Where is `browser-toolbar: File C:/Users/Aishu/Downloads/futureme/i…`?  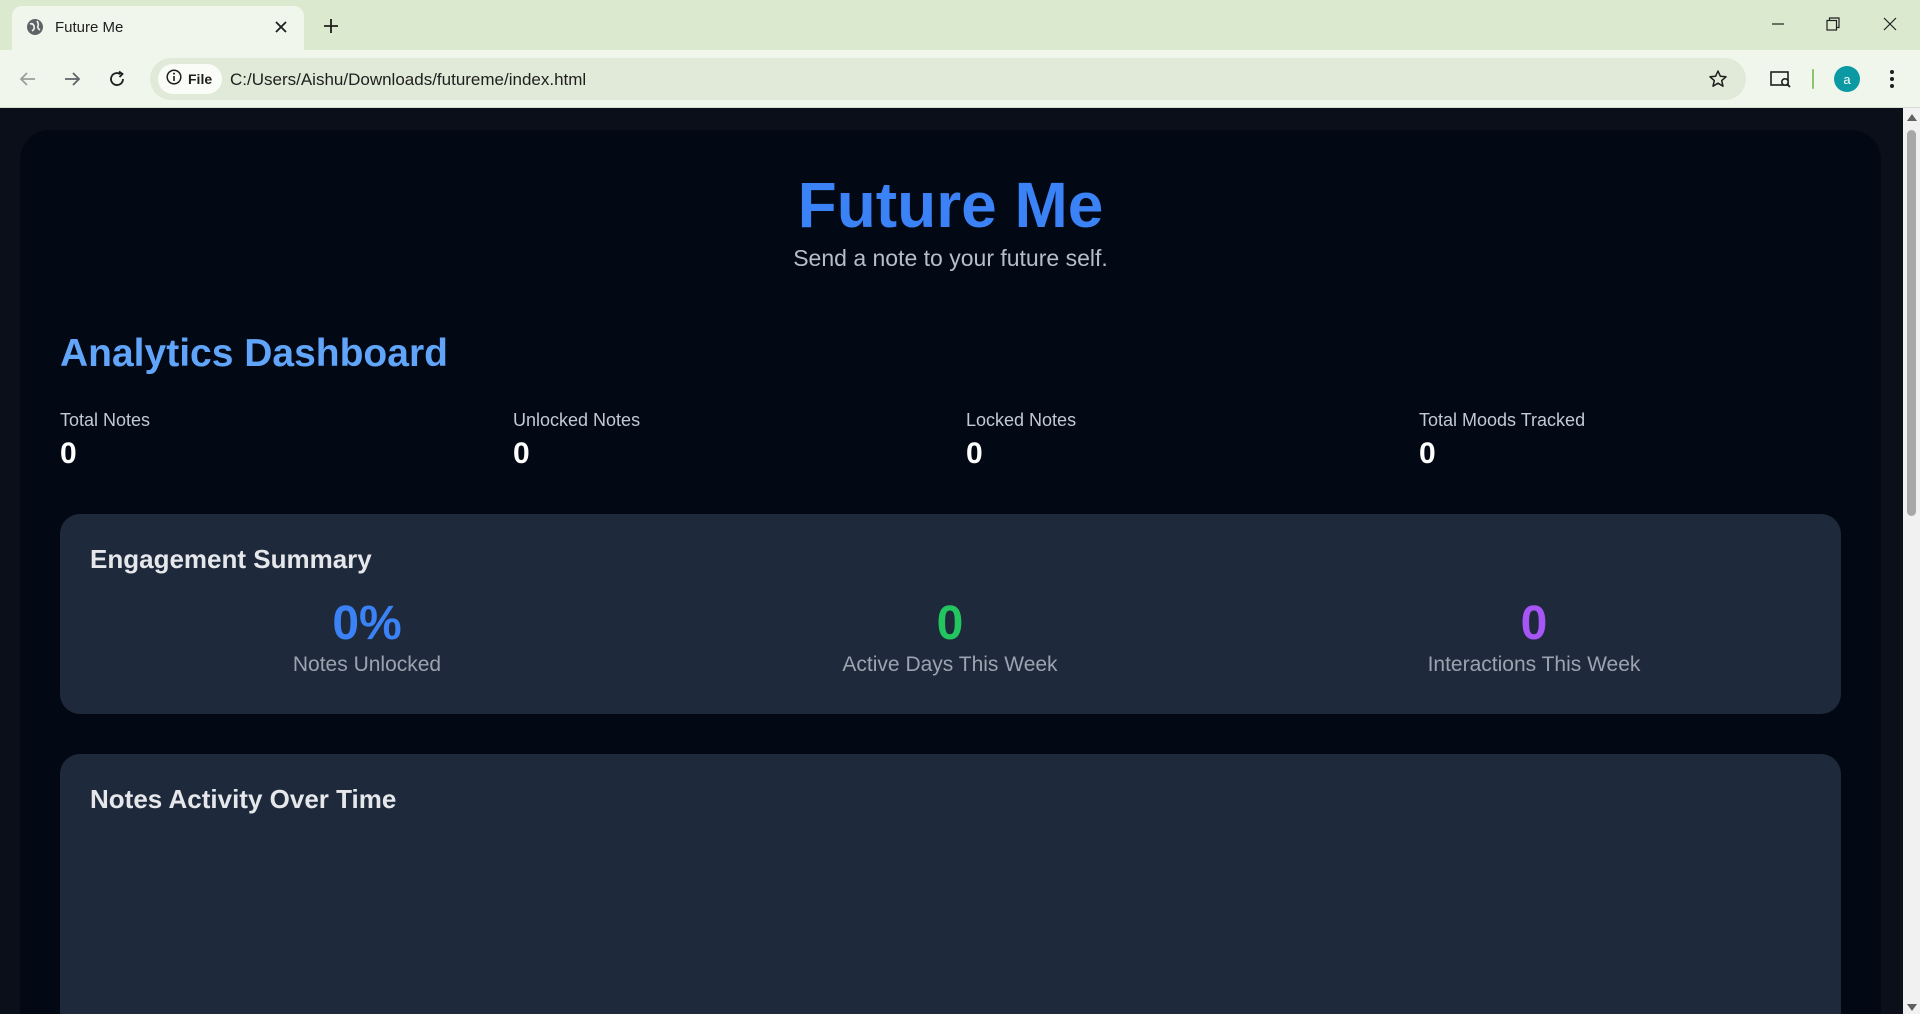
browser-toolbar: File C:/Users/Aishu/Downloads/futureme/i… is located at coordinates (960, 79).